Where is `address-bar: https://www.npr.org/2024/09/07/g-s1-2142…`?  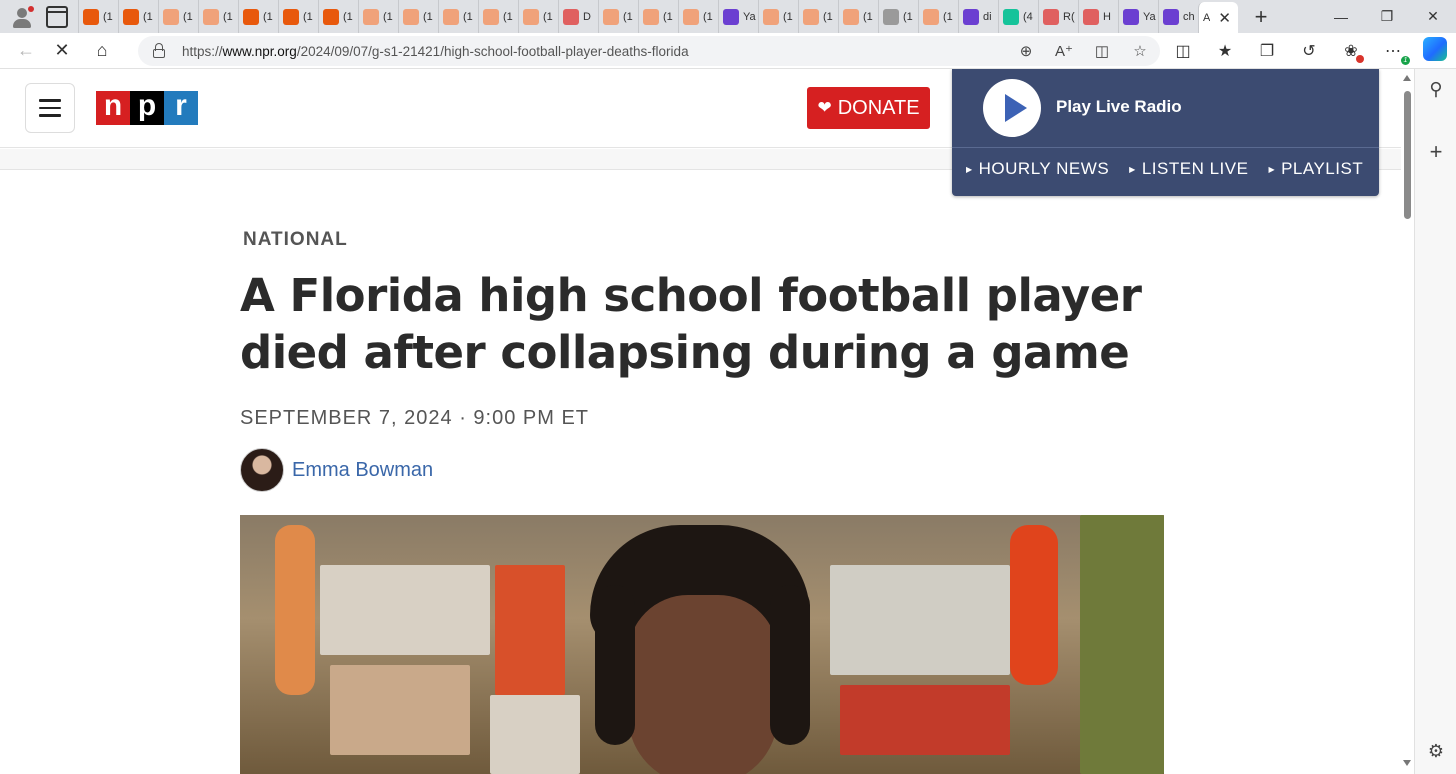 address-bar: https://www.npr.org/2024/09/07/g-s1-2142… is located at coordinates (649, 51).